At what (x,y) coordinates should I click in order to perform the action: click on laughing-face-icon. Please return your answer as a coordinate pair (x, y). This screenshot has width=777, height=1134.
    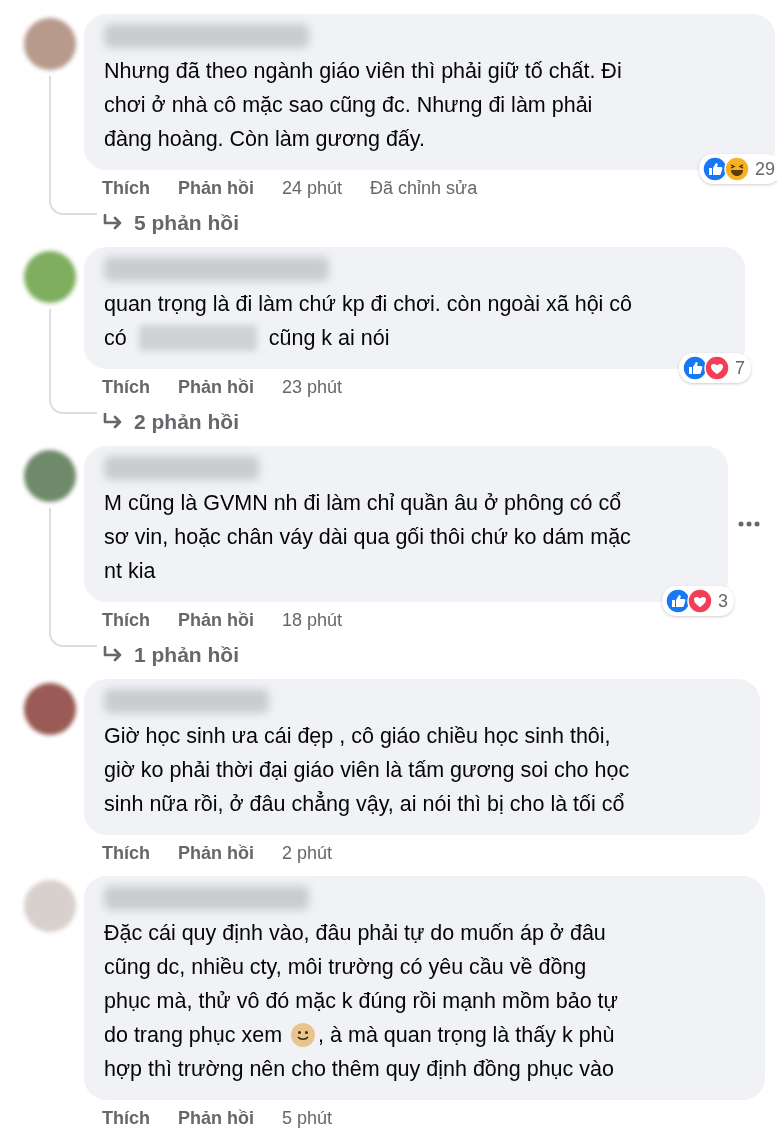
    Looking at the image, I should click on (736, 169).